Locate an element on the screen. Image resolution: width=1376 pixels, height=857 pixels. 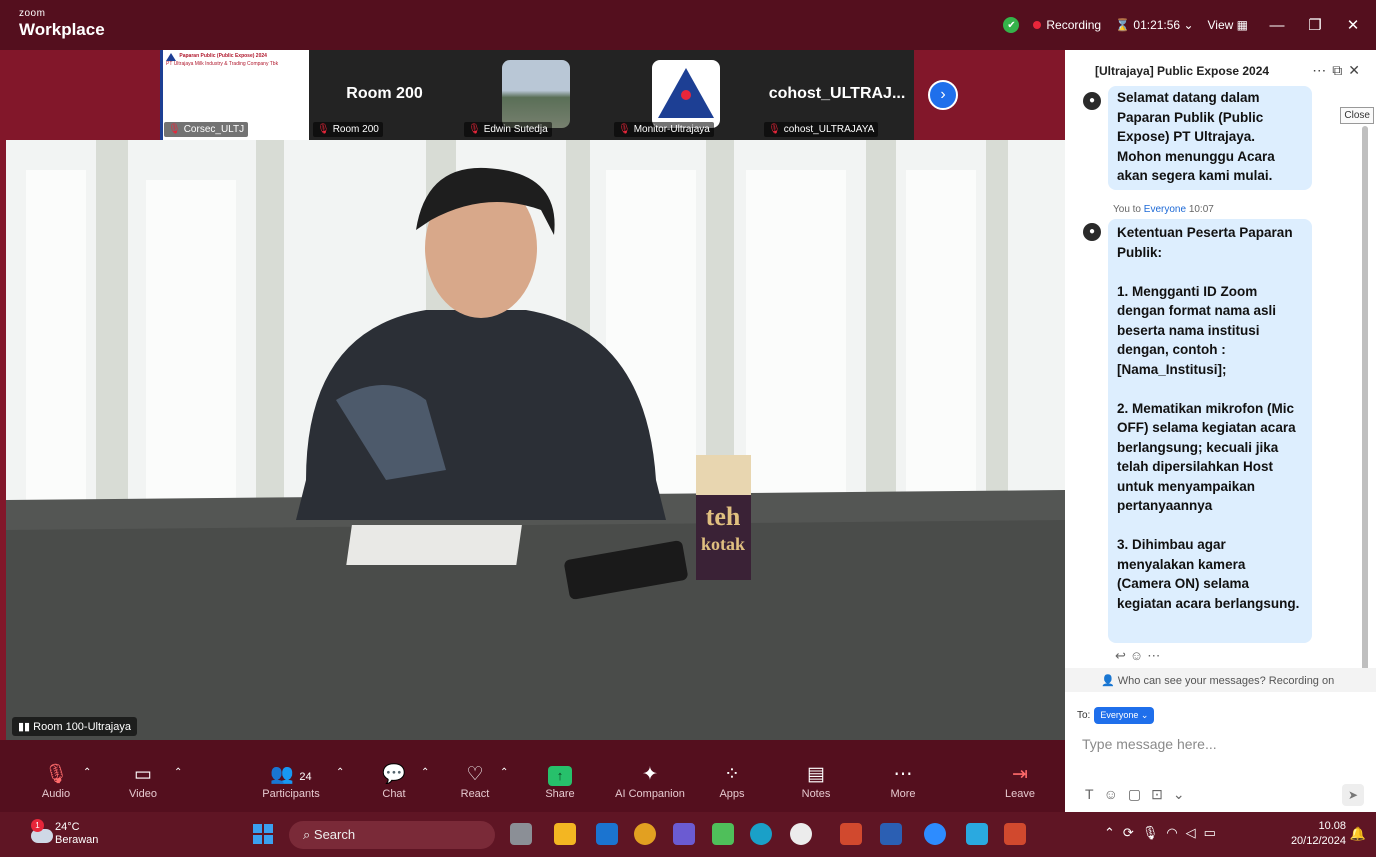
hourglass-icon: ⌛ is located at coordinates (1123, 25).